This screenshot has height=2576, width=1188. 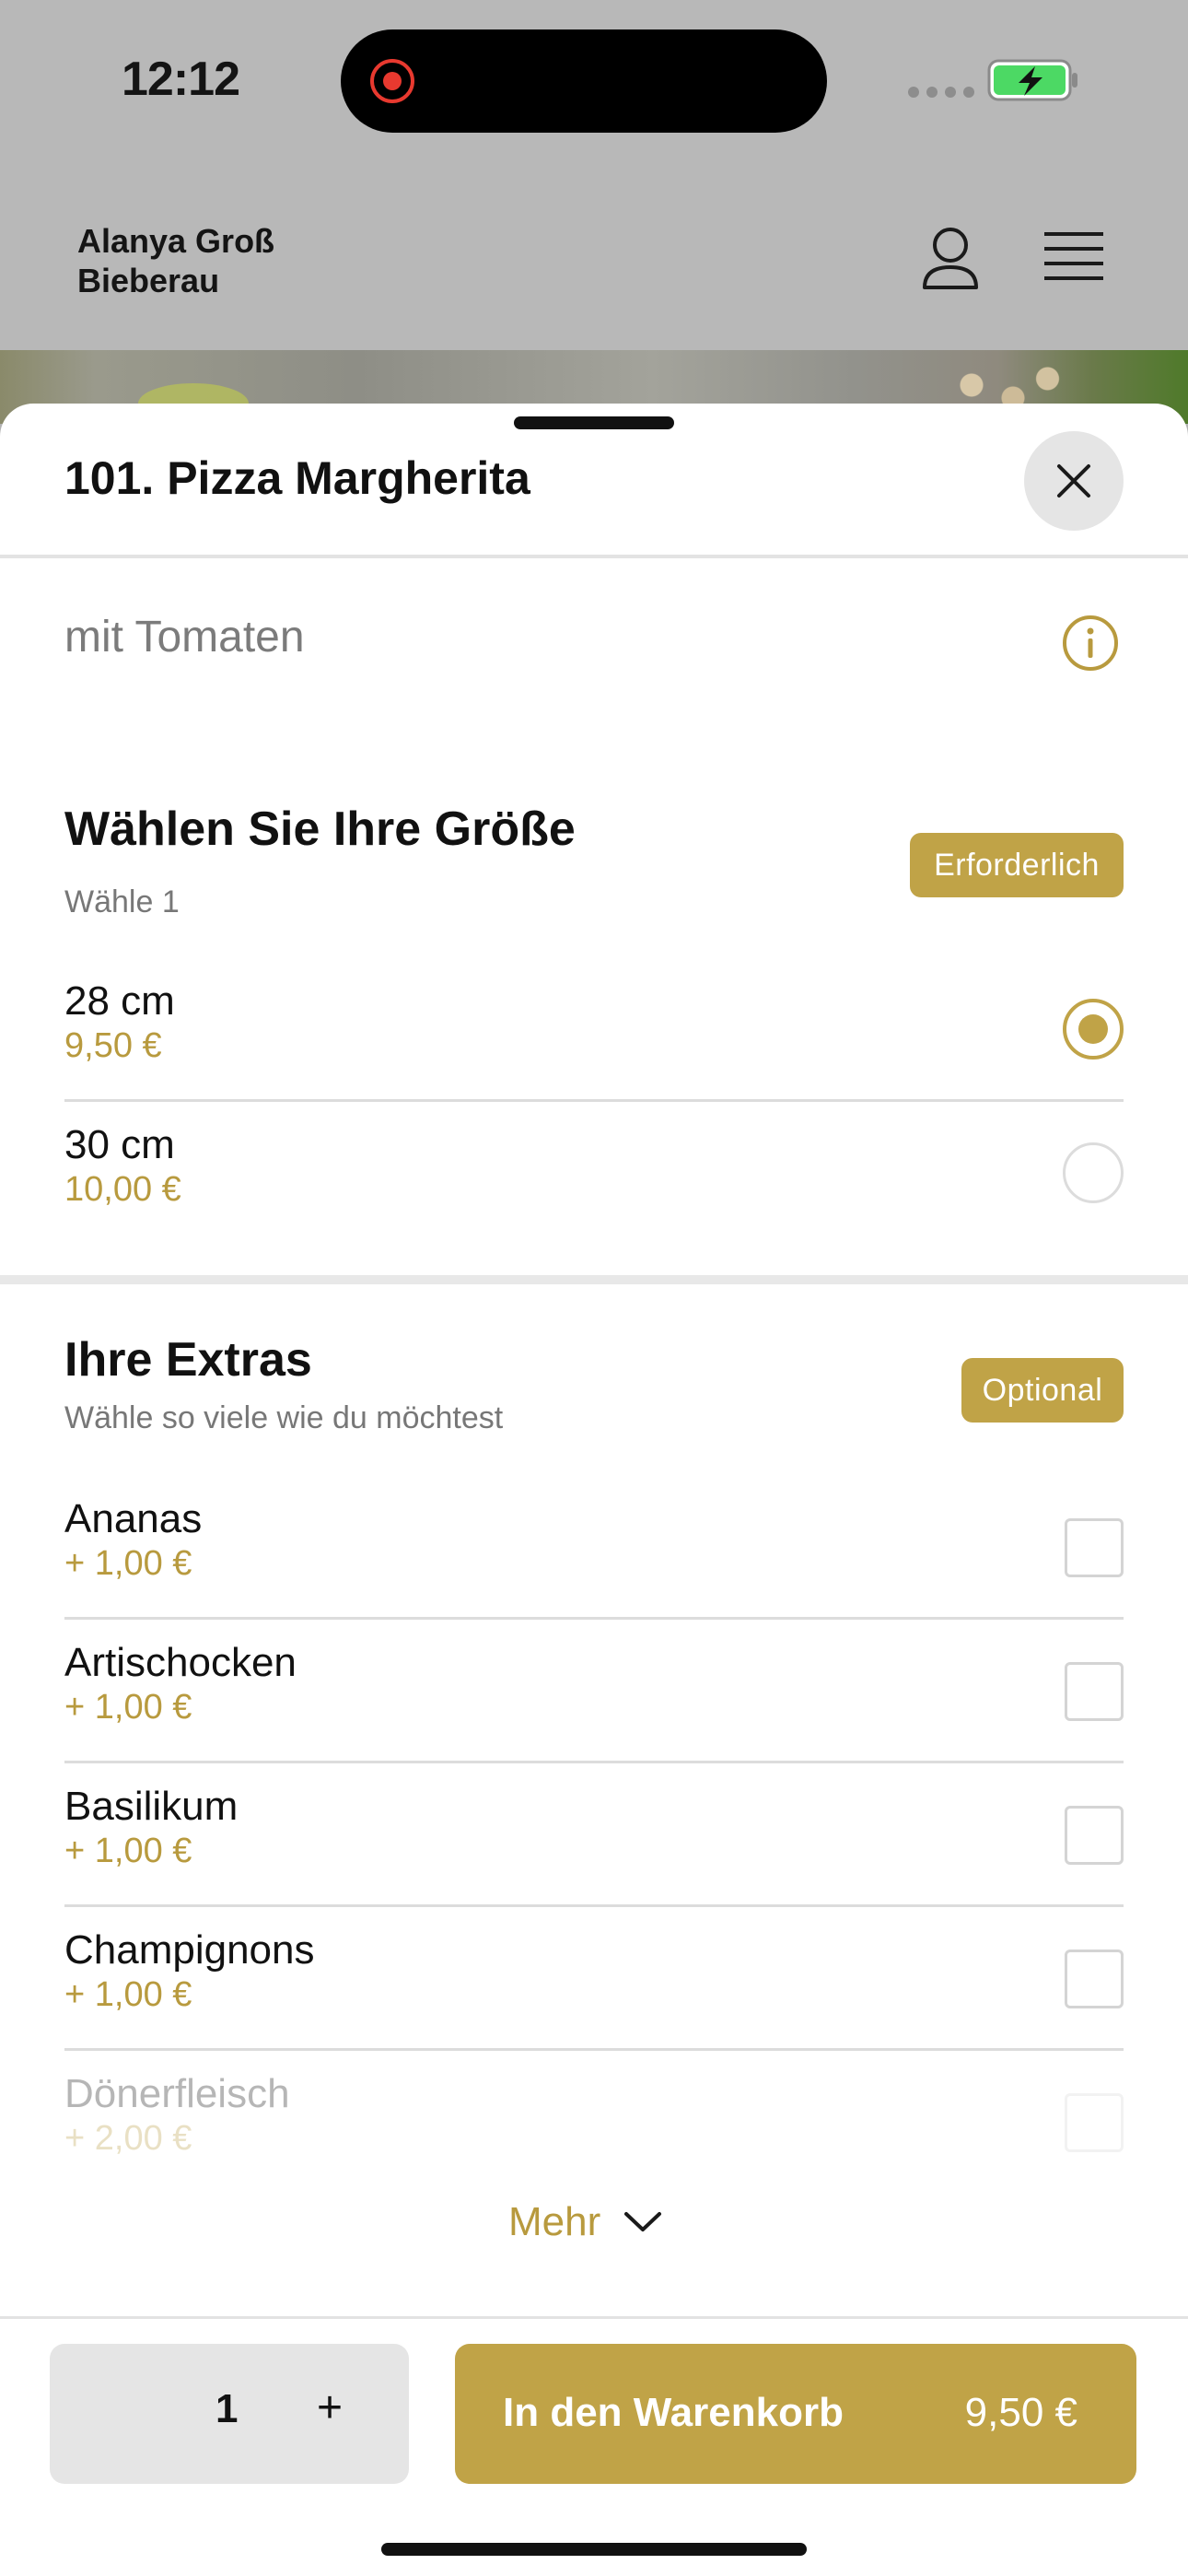 What do you see at coordinates (284, 1417) in the screenshot?
I see `extras-section-subtitle: Wähle so viele wie du möchtest` at bounding box center [284, 1417].